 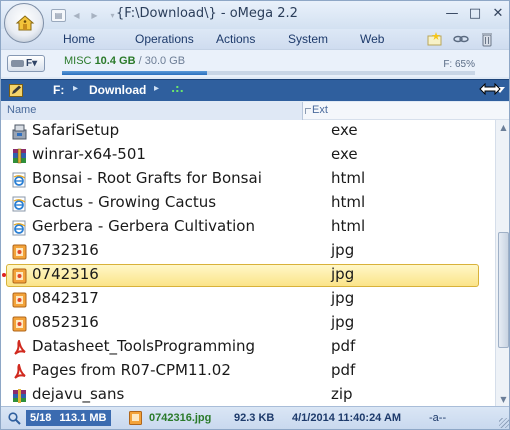 I want to click on menu-bar: Home Operations Actions System Web, so click(x=255, y=39).